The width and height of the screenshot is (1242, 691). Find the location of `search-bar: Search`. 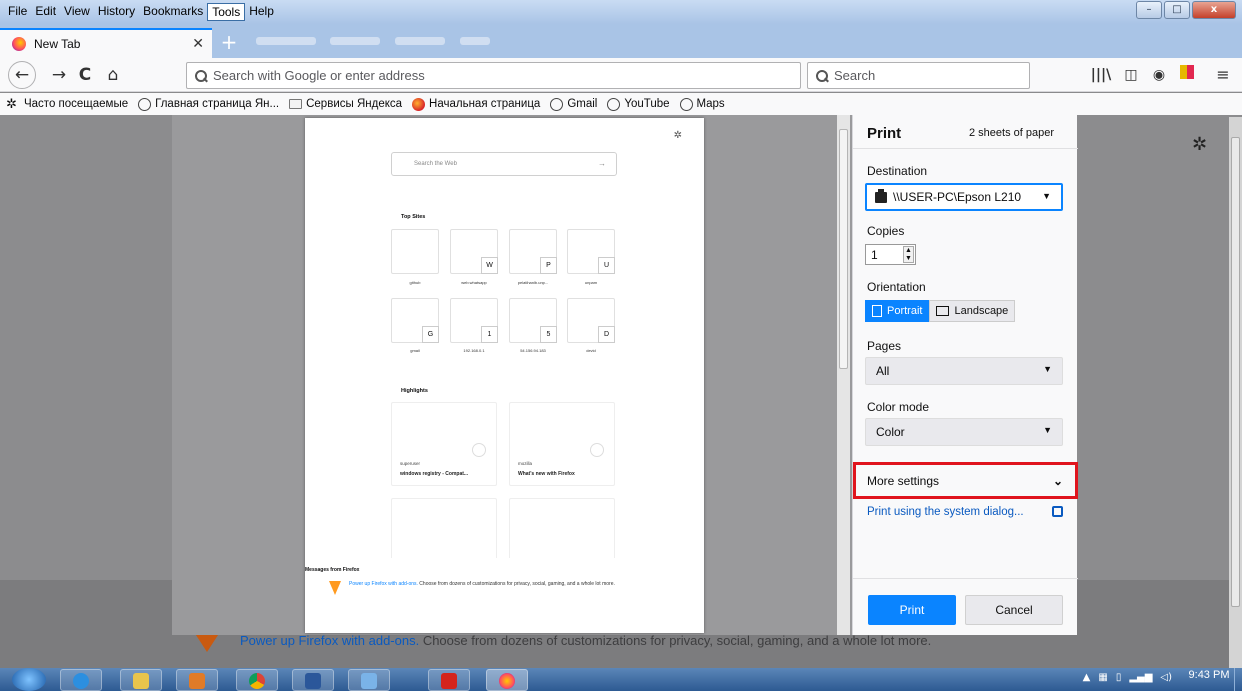

search-bar: Search is located at coordinates (918, 75).